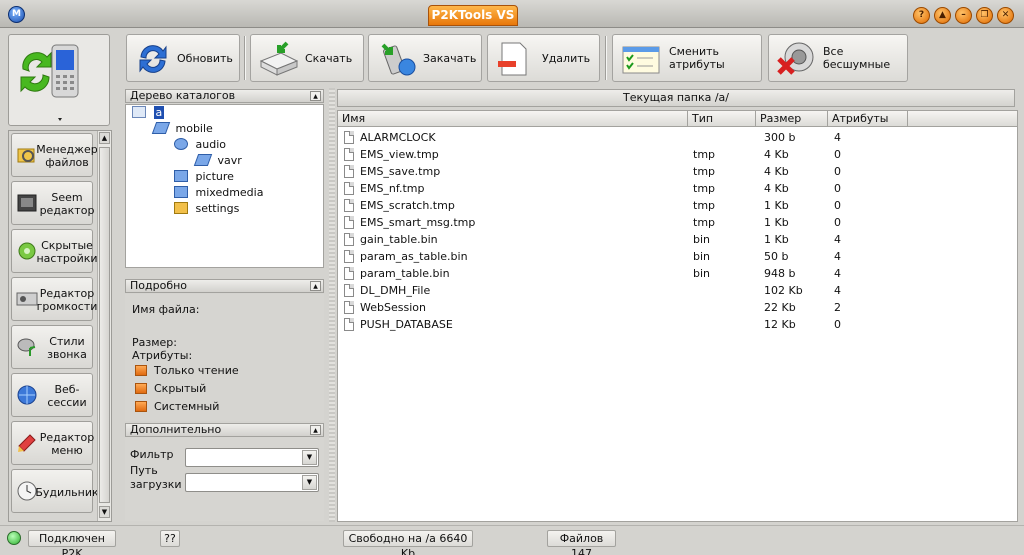 This screenshot has width=1024, height=555. What do you see at coordinates (156, 477) in the screenshot?
I see `download-path-label: Путь загрузки` at bounding box center [156, 477].